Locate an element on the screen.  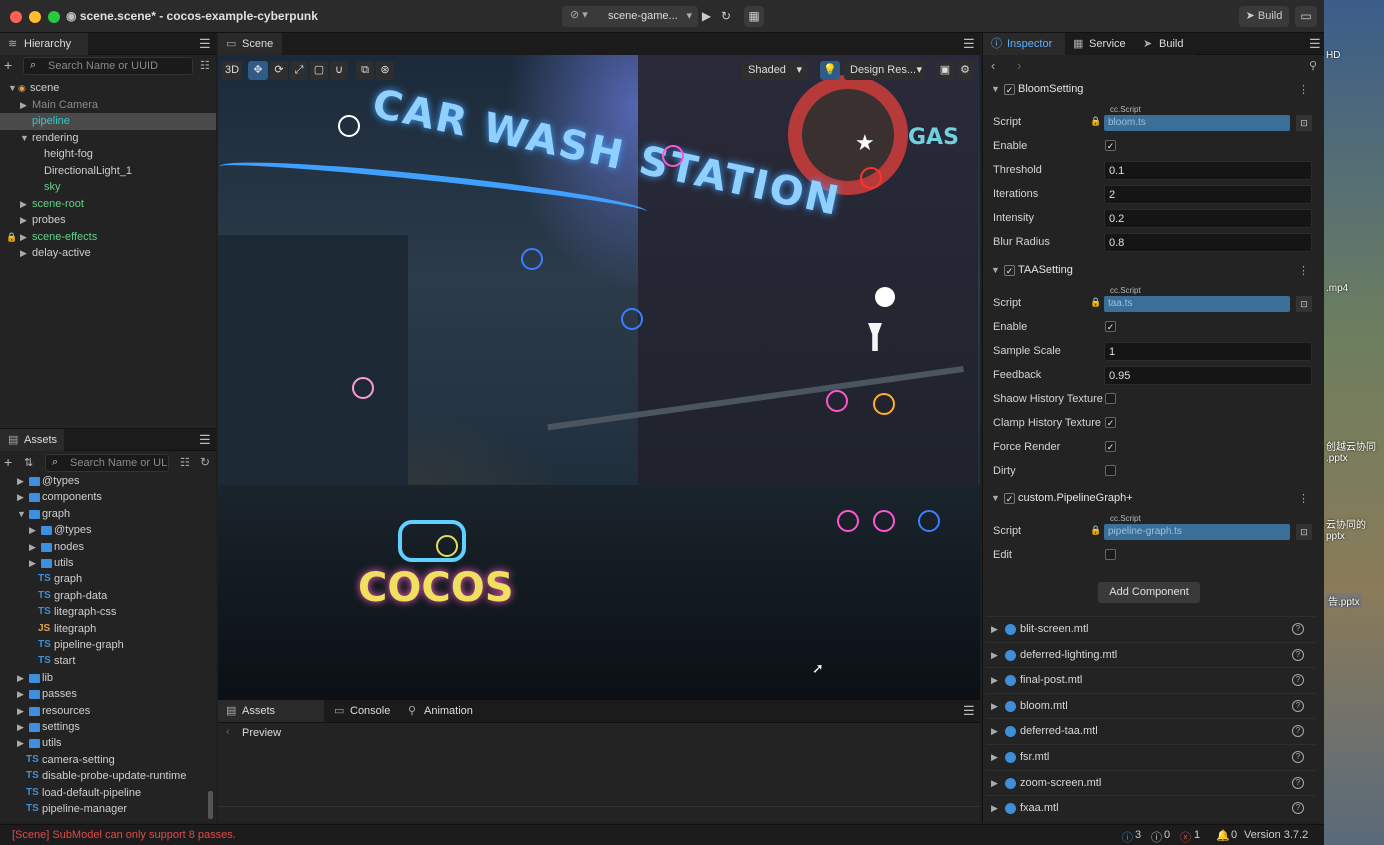
pipeline-graph-script-field: pipeline-graph.ts is located at coordinates (1197, 532).